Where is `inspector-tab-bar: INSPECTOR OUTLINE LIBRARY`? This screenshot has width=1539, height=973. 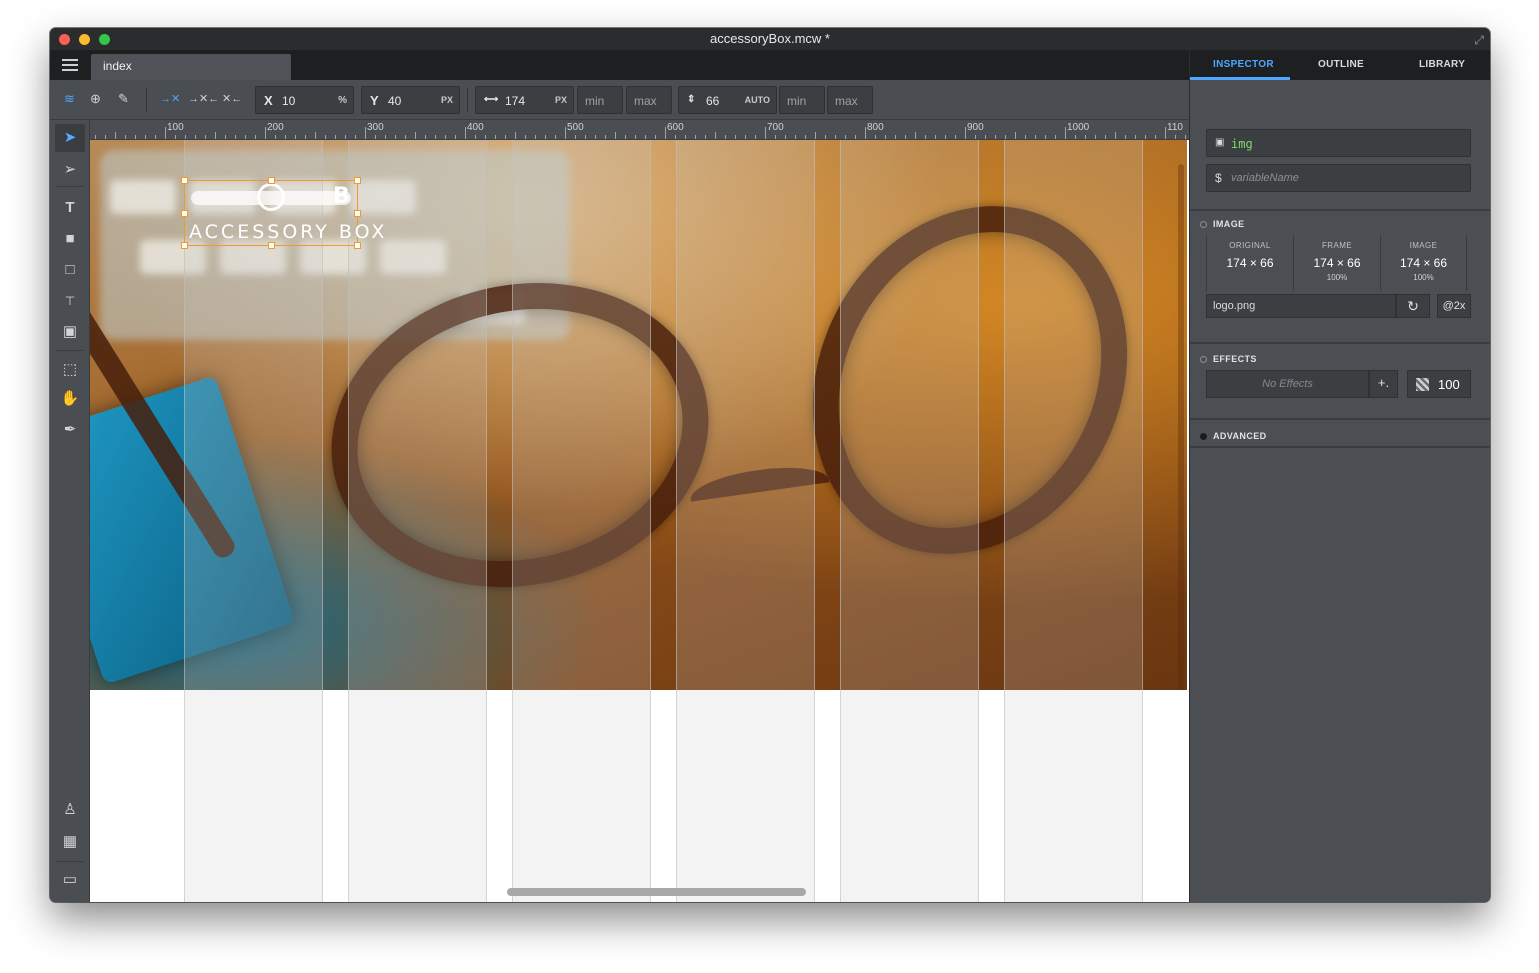
inspector-tab-bar: INSPECTOR OUTLINE LIBRARY is located at coordinates (1340, 65).